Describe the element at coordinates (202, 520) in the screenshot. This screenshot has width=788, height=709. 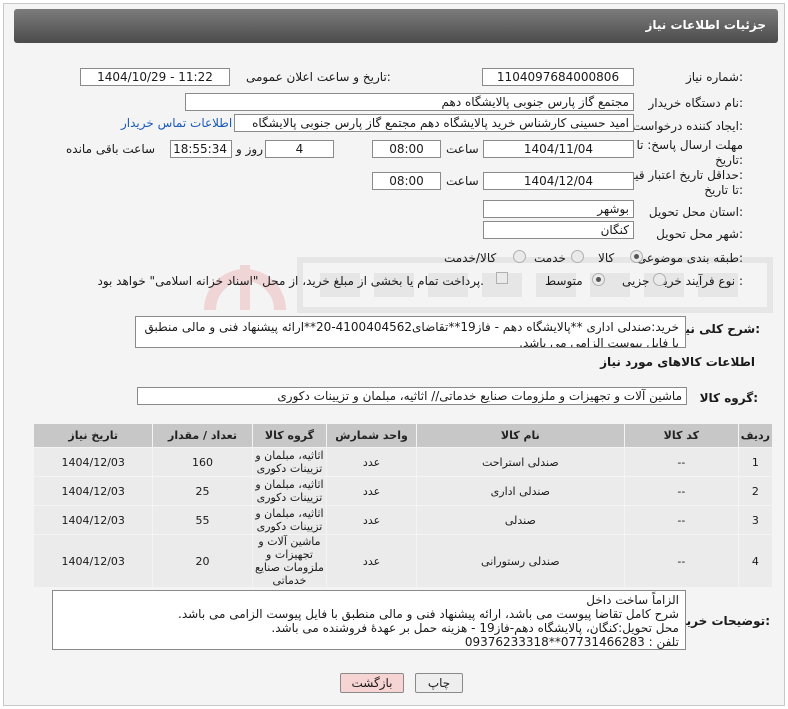
I see `cell-qty: 55` at that location.